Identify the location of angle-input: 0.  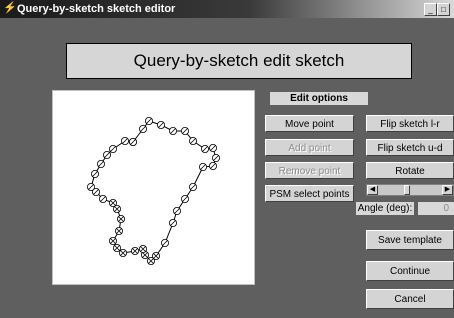
(436, 208).